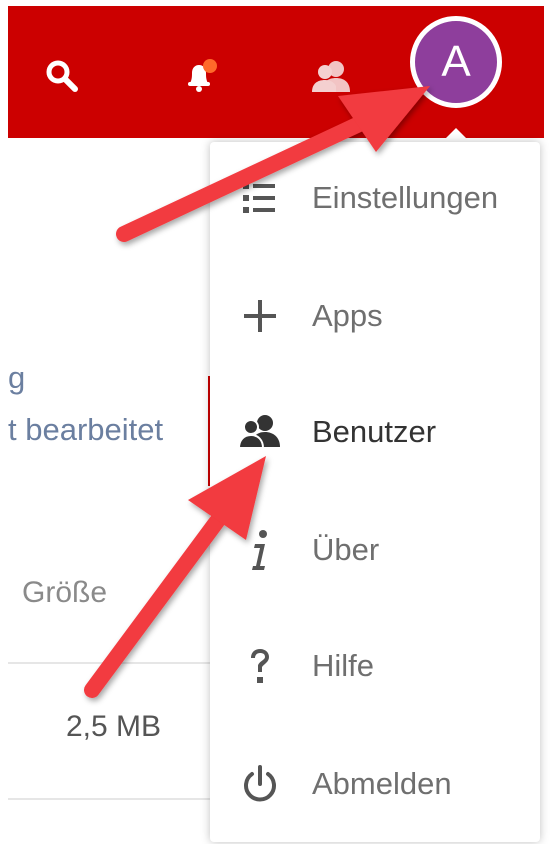  Describe the element at coordinates (260, 432) in the screenshot. I see `users-icon` at that location.